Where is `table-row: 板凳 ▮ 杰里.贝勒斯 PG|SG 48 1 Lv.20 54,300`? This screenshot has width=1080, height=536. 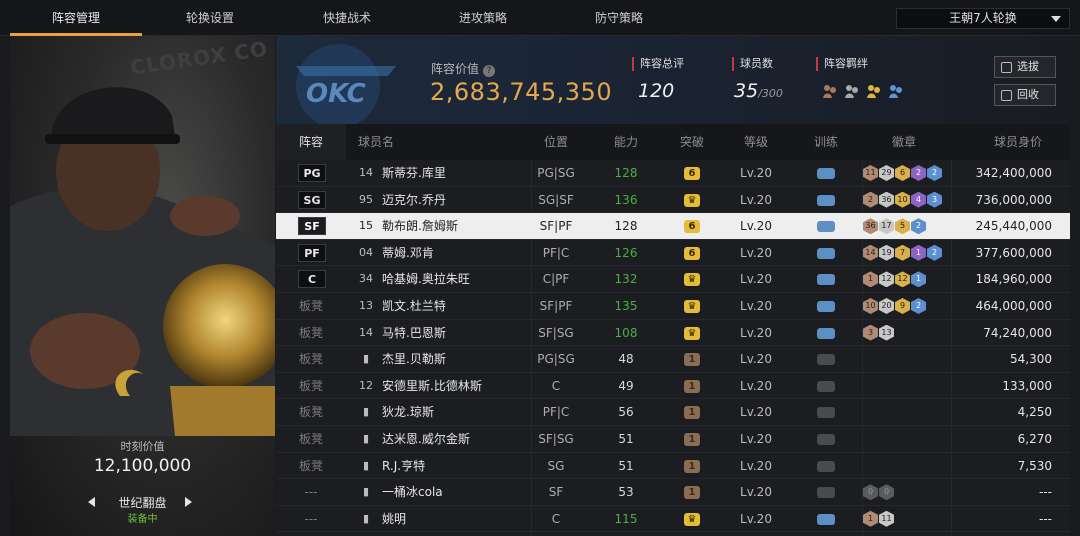 table-row: 板凳 ▮ 杰里.贝勒斯 PG|SG 48 1 Lv.20 54,300 is located at coordinates (673, 359).